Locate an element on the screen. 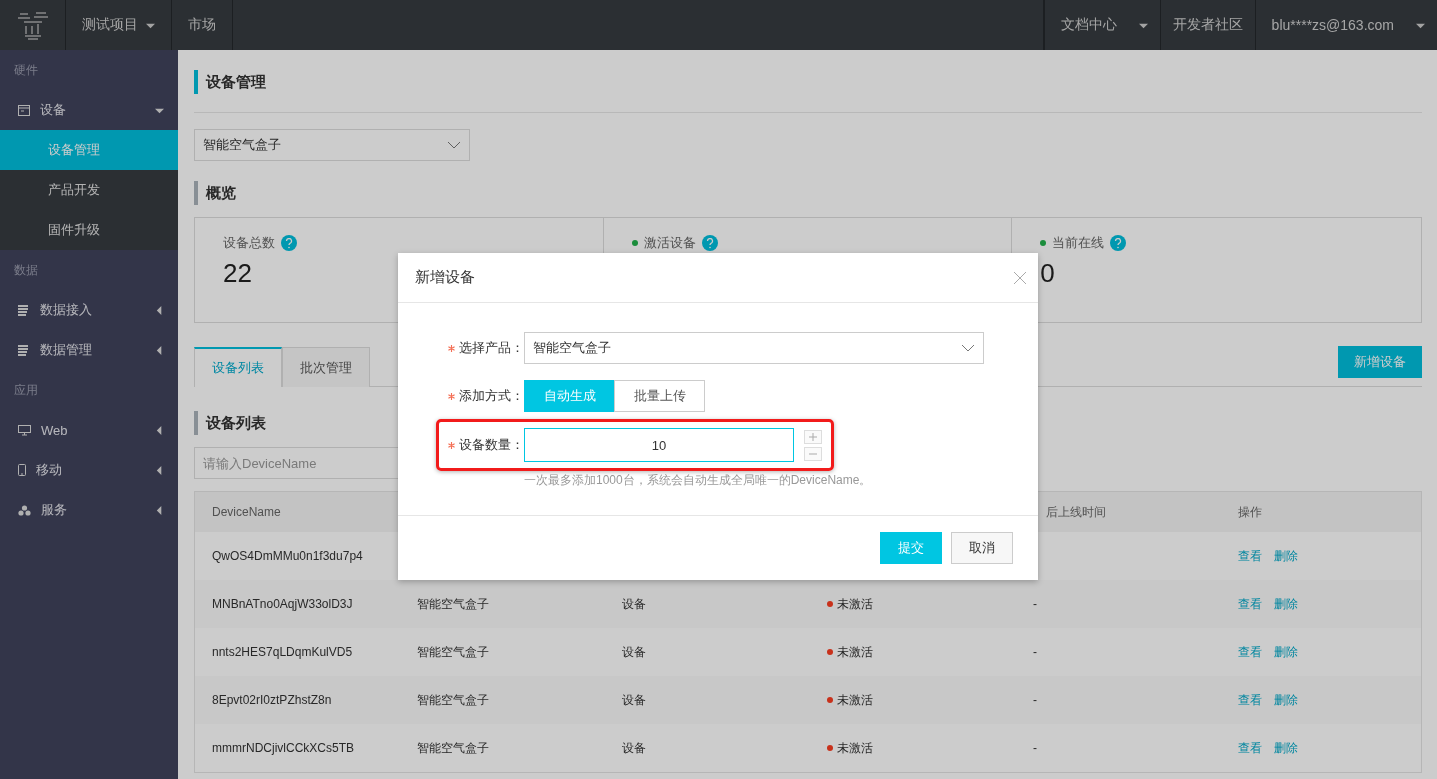 The height and width of the screenshot is (779, 1437). cancel-button: 取消 is located at coordinates (982, 548).